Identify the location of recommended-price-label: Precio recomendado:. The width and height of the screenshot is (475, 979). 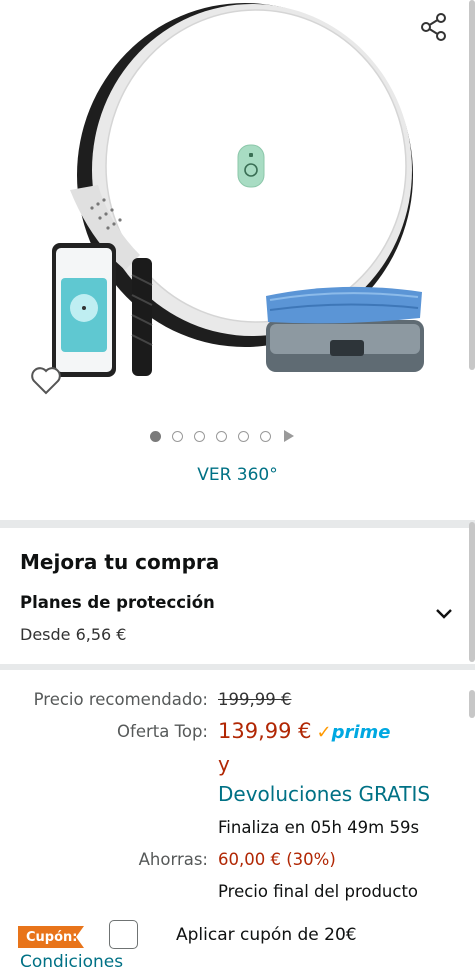
(120, 699).